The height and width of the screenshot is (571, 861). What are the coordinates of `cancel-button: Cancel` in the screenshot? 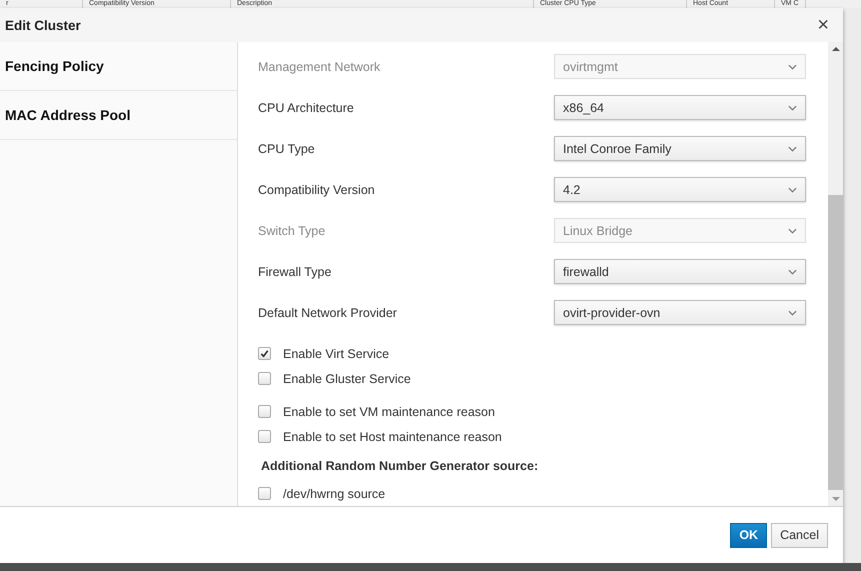 It's located at (799, 535).